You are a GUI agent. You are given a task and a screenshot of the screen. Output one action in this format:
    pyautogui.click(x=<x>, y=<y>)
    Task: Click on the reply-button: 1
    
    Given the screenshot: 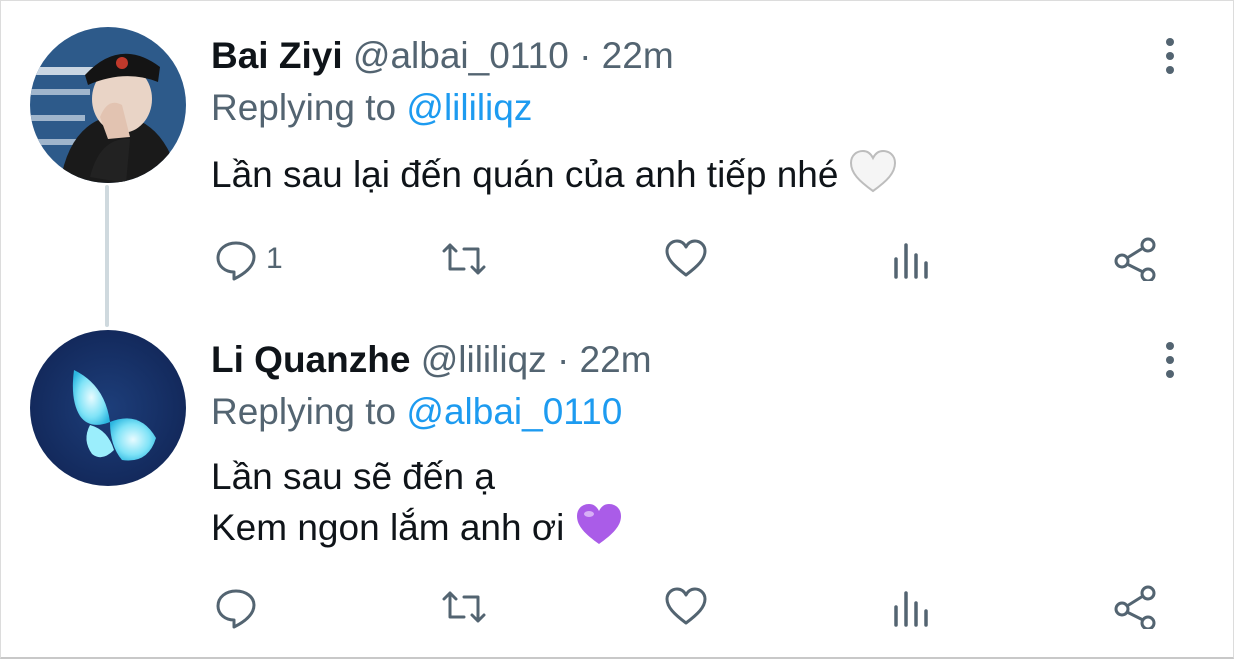 What is the action you would take?
    pyautogui.click(x=248, y=259)
    